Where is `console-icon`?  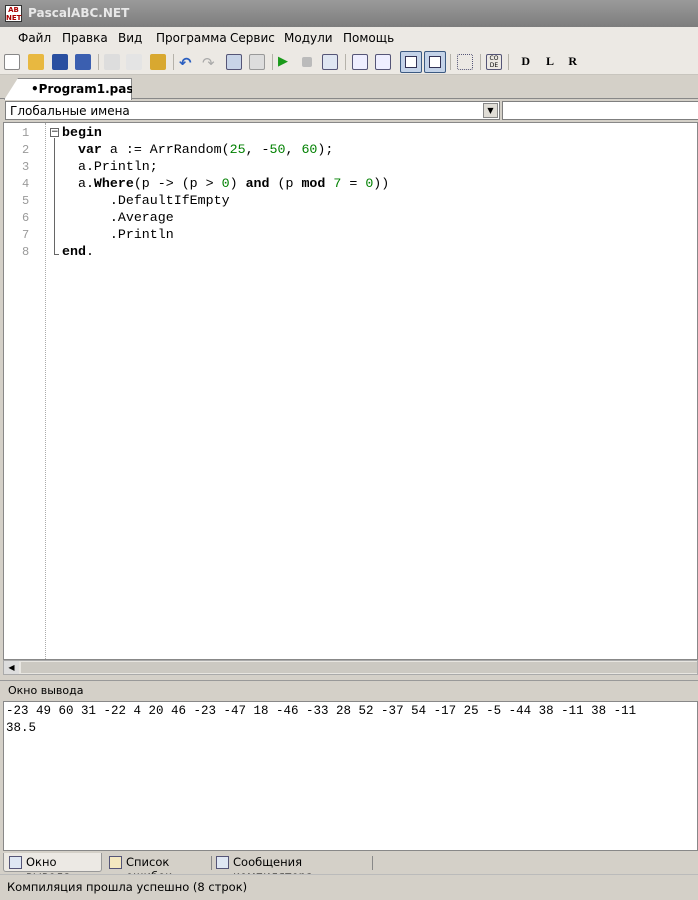 console-icon is located at coordinates (411, 62).